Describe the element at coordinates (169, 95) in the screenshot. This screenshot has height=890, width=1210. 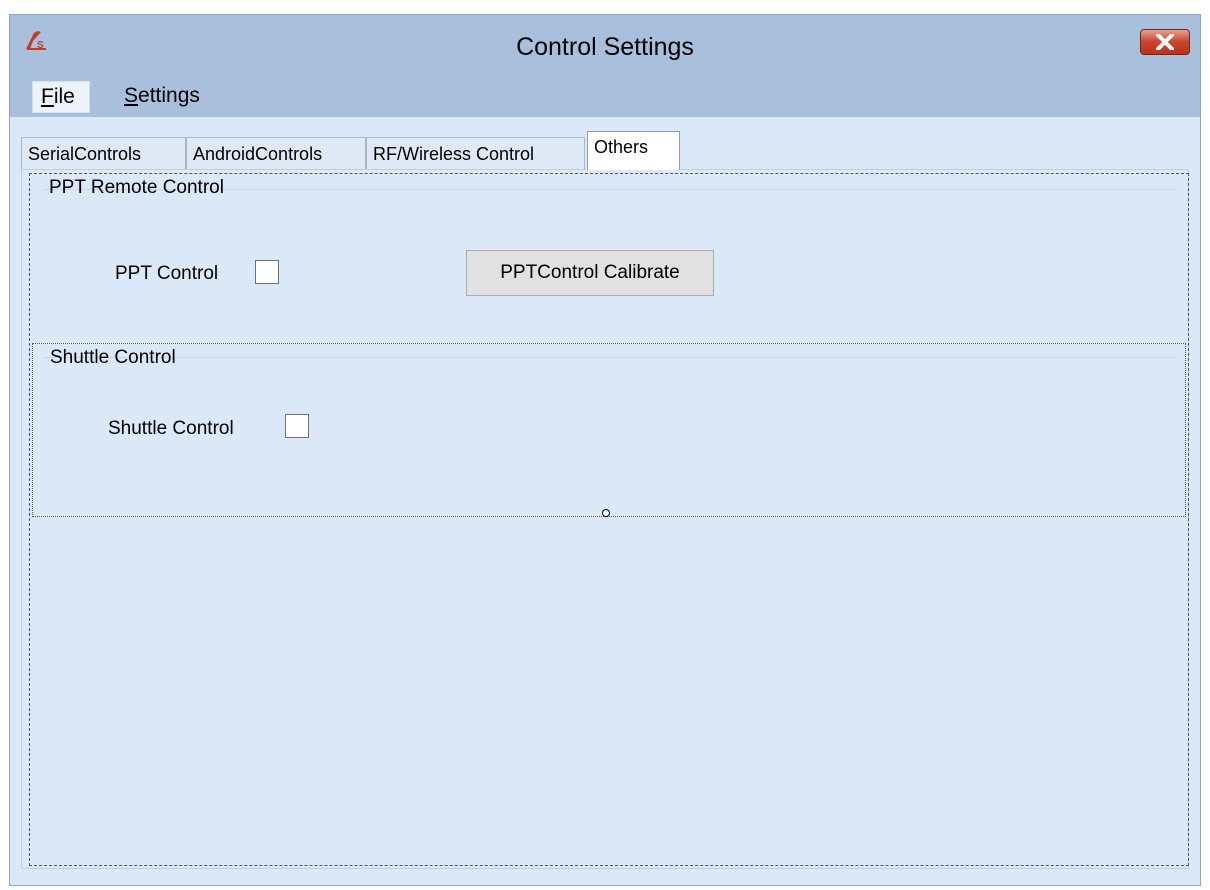
I see `menu-settings-rest: ettings` at that location.